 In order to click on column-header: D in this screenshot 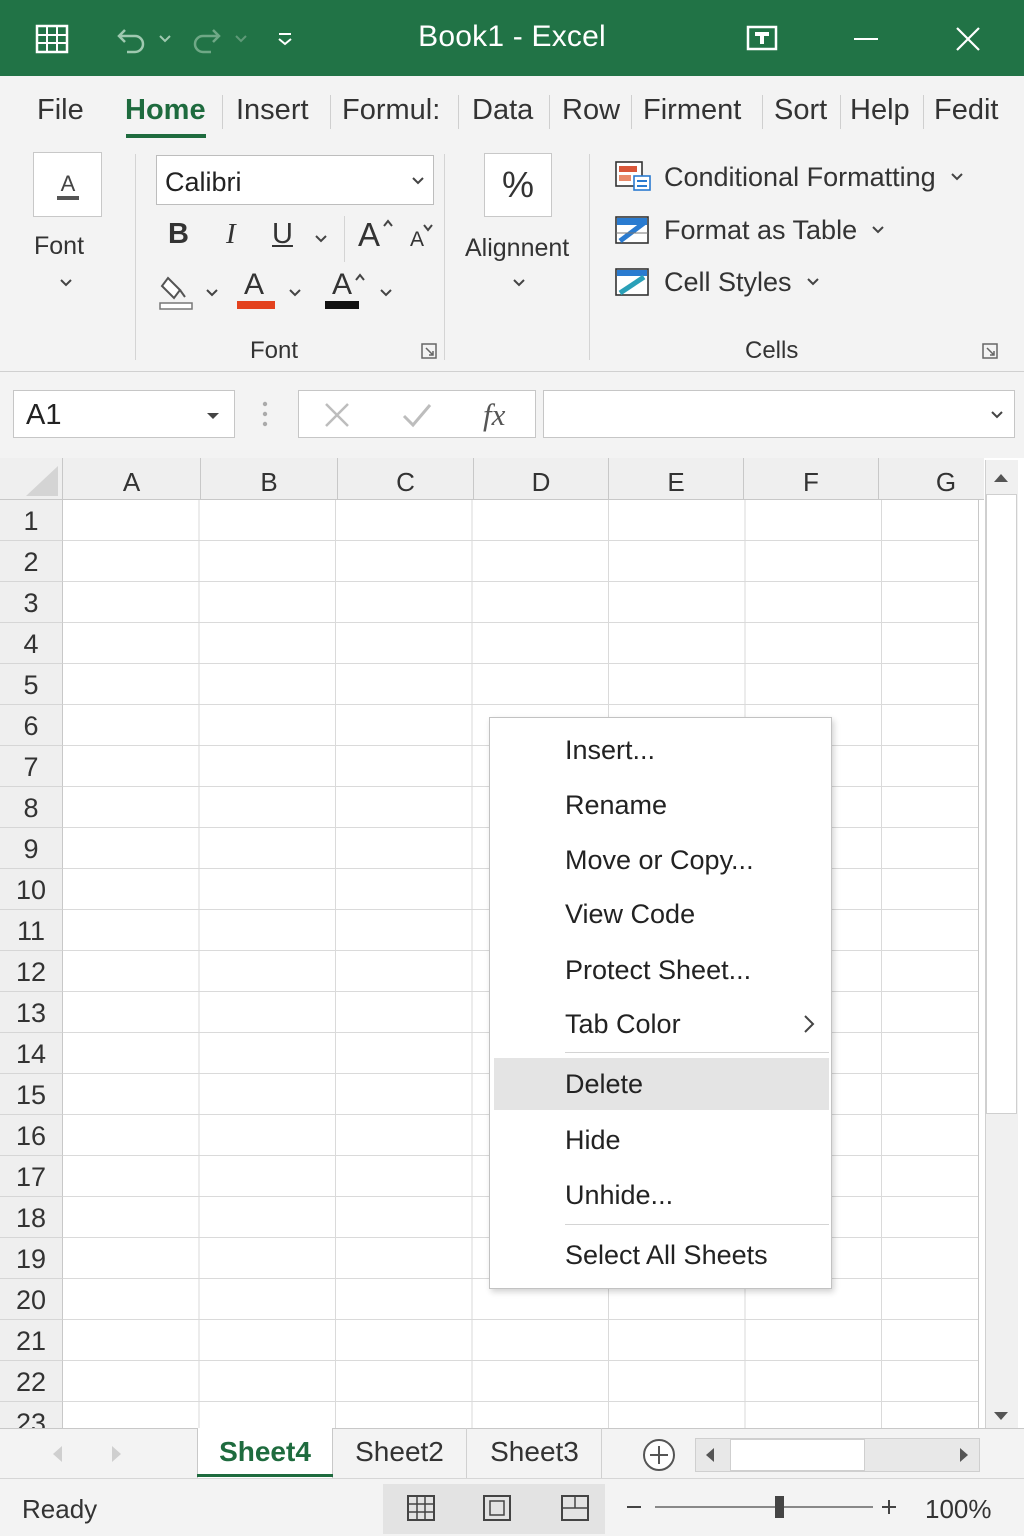, I will do `click(541, 479)`.